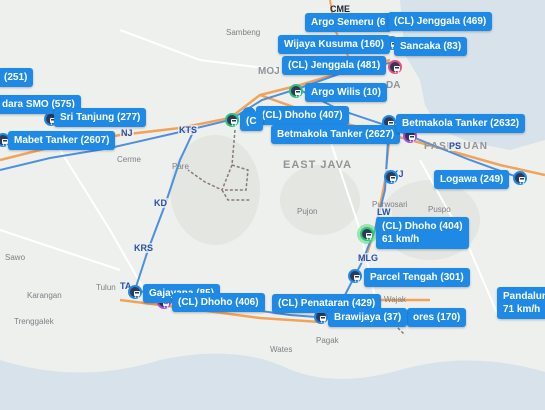 This screenshot has height=410, width=545. I want to click on mountain-shade, so click(320, 200).